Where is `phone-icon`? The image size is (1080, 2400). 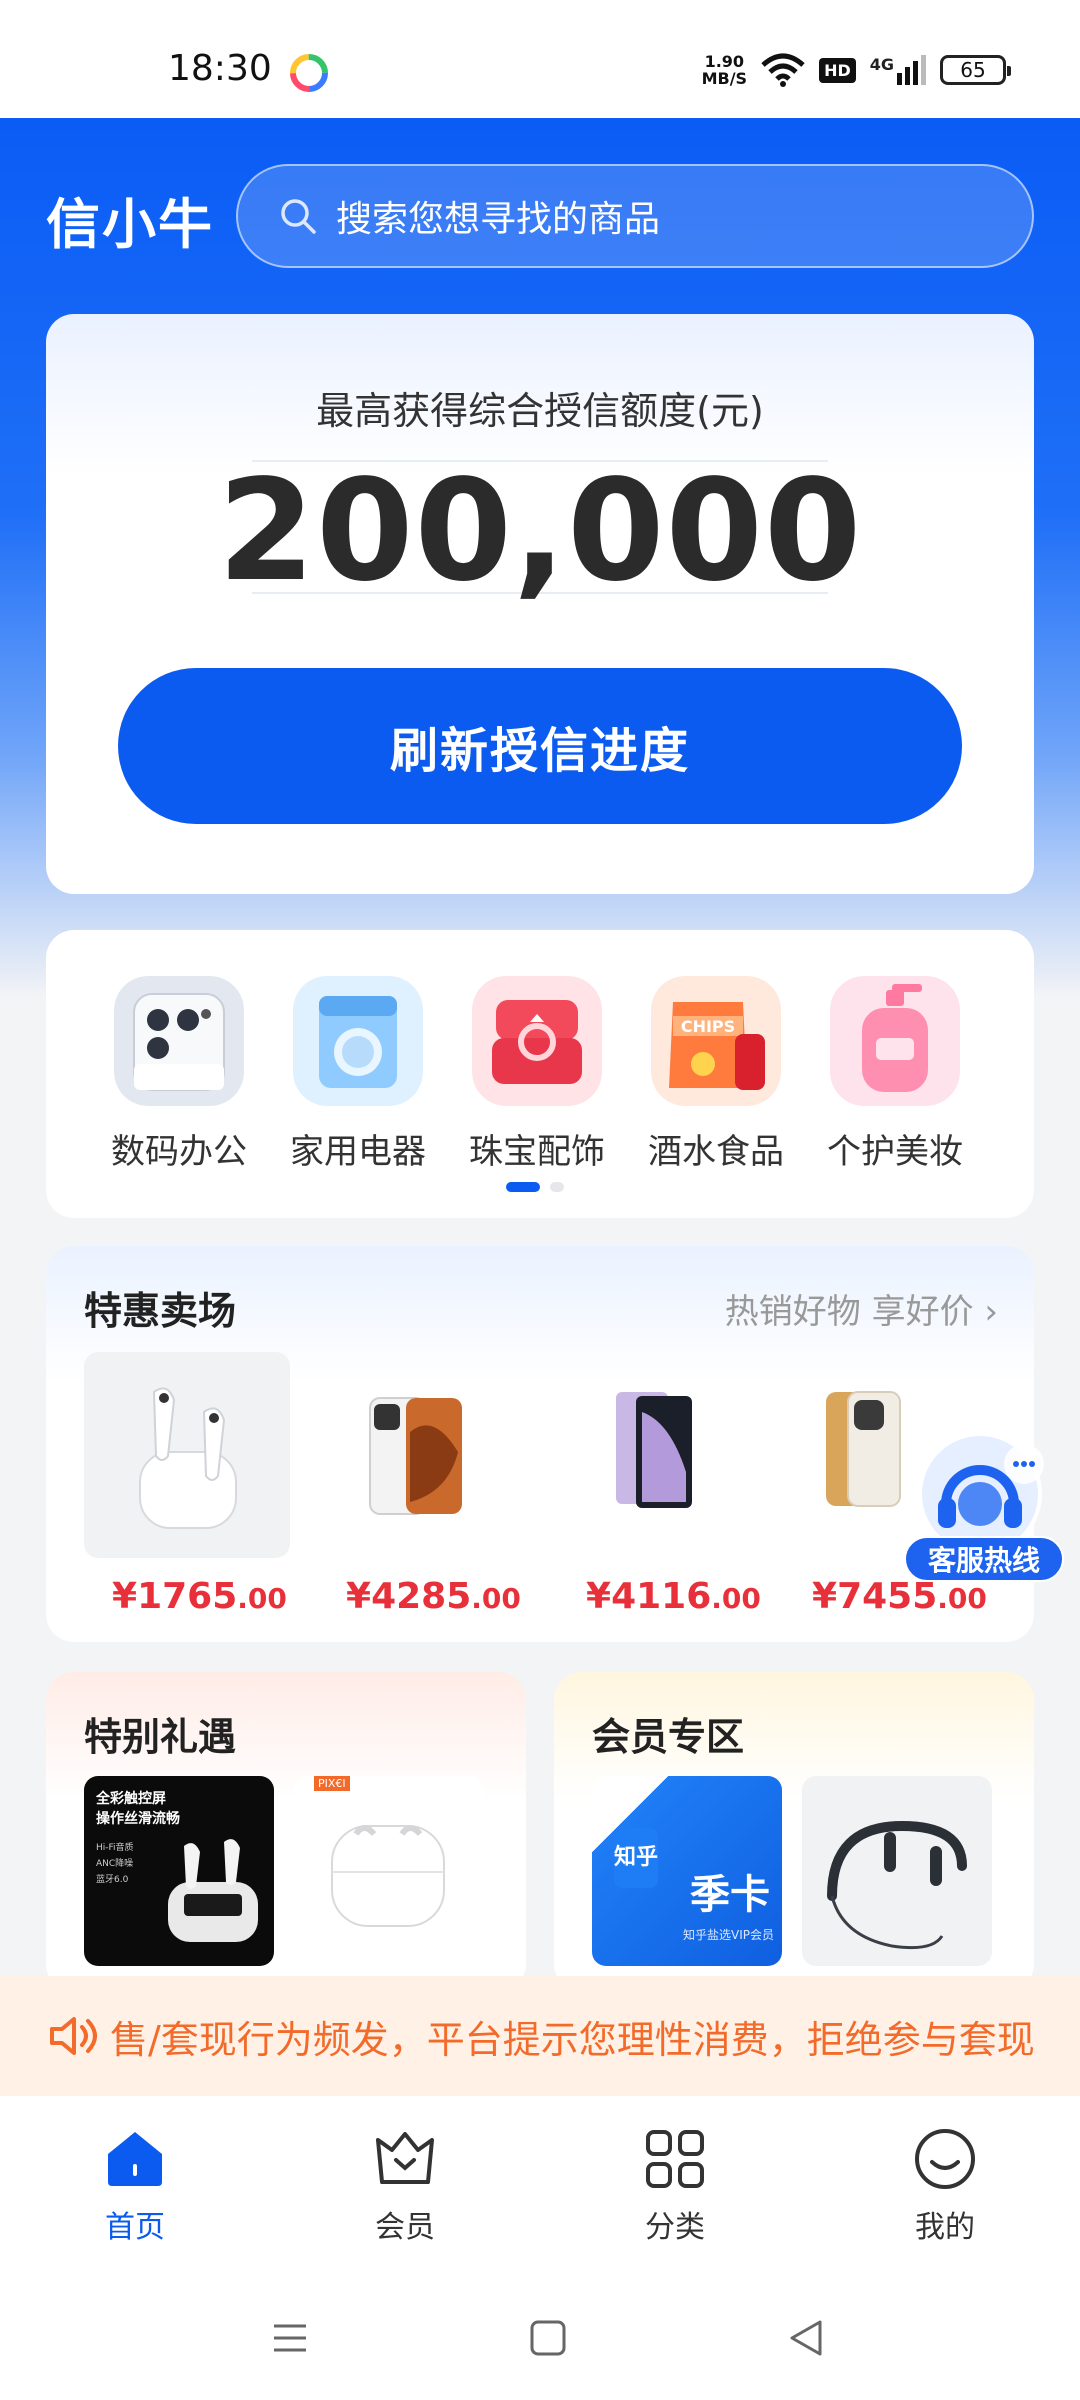
phone-icon is located at coordinates (415, 1456).